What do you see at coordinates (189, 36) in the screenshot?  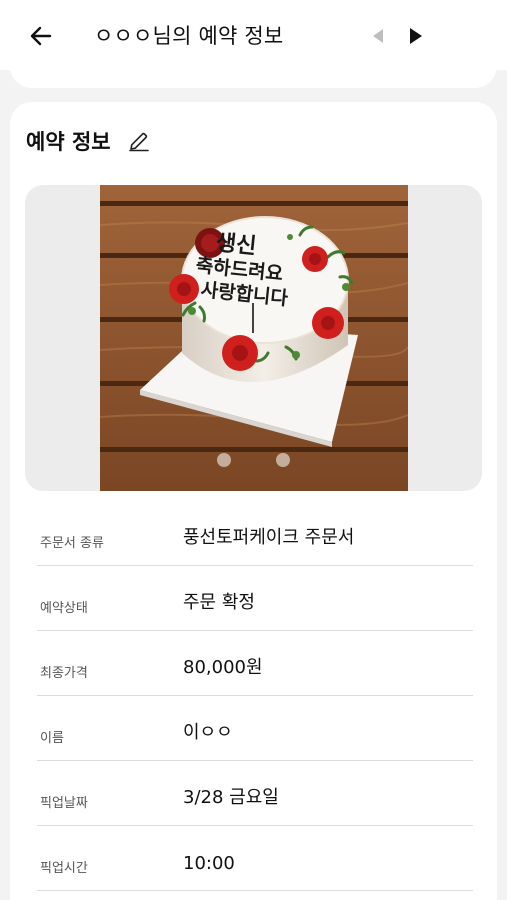 I see `page-title: ㅇㅇㅇ님의 예약 정보` at bounding box center [189, 36].